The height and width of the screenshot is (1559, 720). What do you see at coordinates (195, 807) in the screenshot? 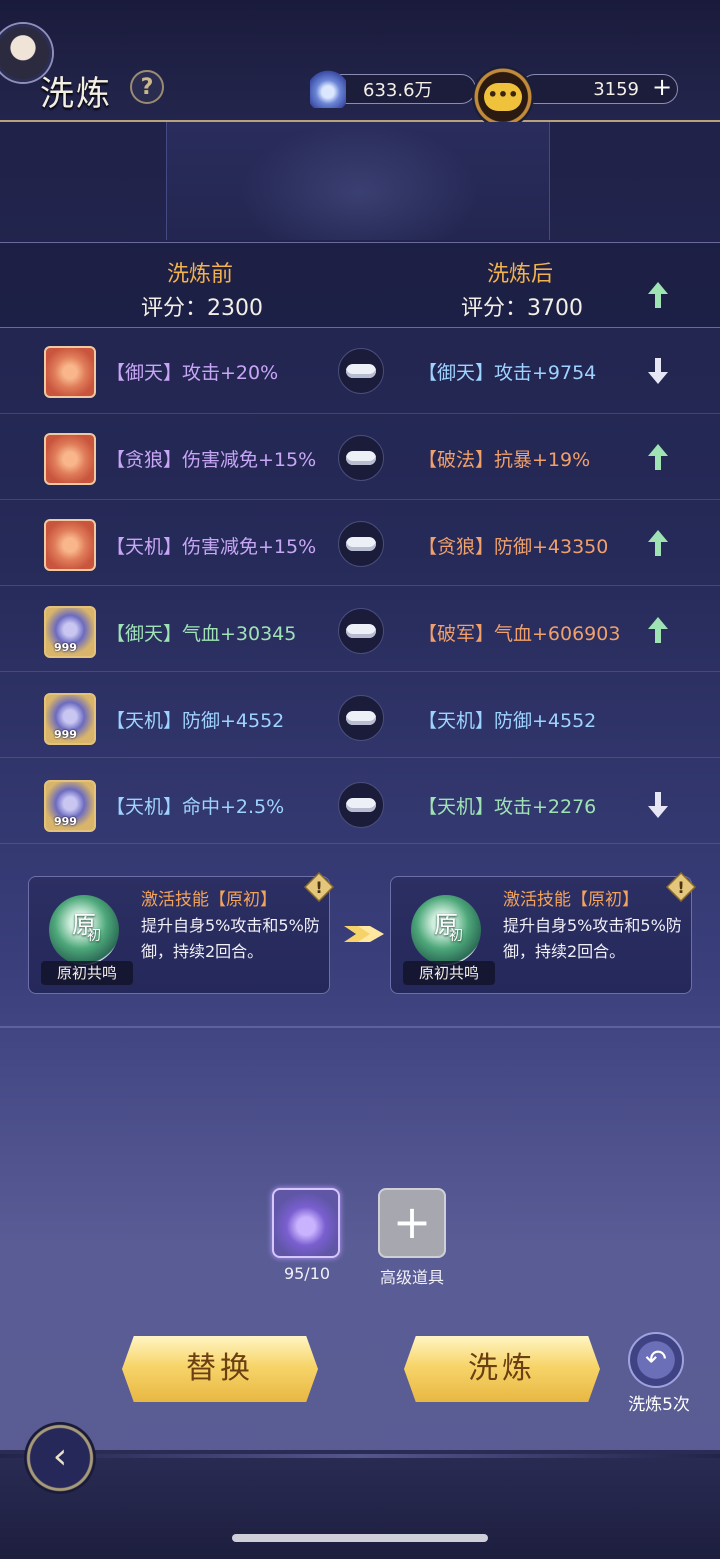
I see `attr-before: 【天机】命中+2.5%` at bounding box center [195, 807].